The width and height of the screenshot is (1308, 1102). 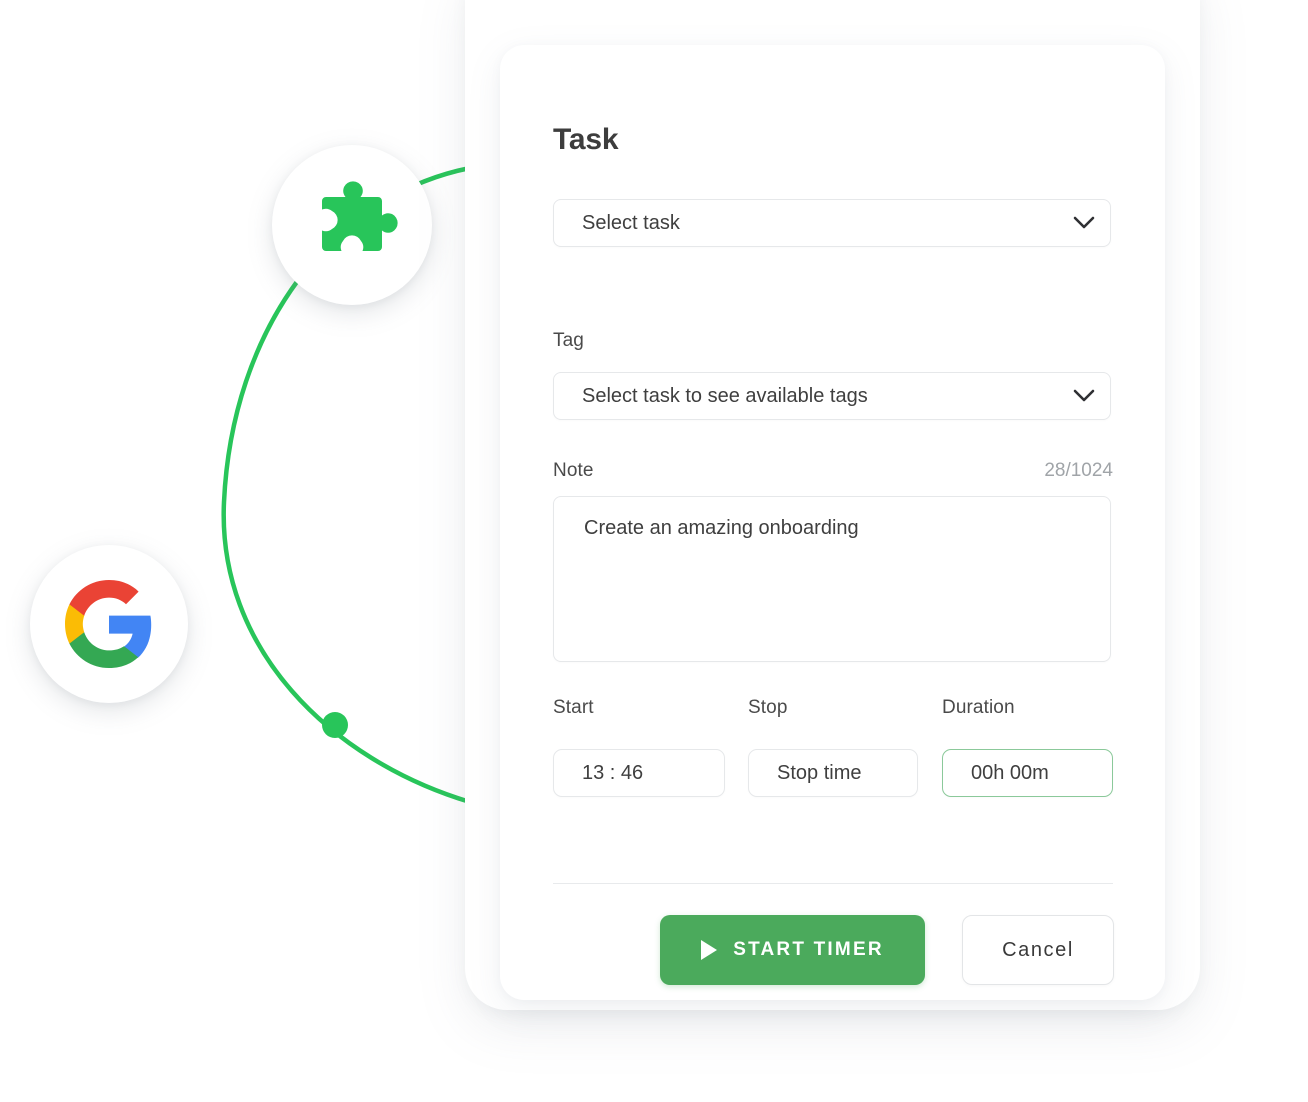 What do you see at coordinates (573, 707) in the screenshot?
I see `start-label: Start` at bounding box center [573, 707].